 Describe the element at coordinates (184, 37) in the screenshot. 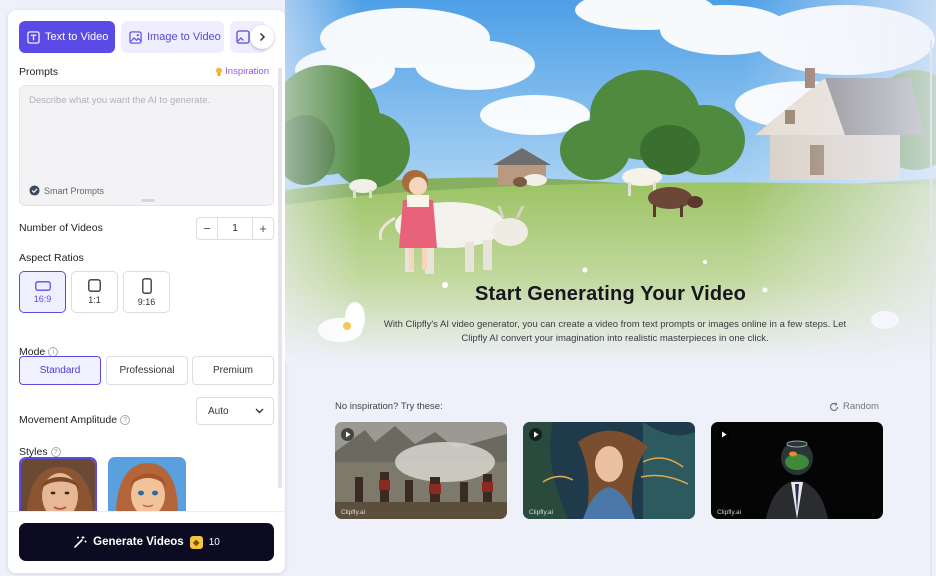

I see `tab-image-to-video-label: Image to Video` at that location.